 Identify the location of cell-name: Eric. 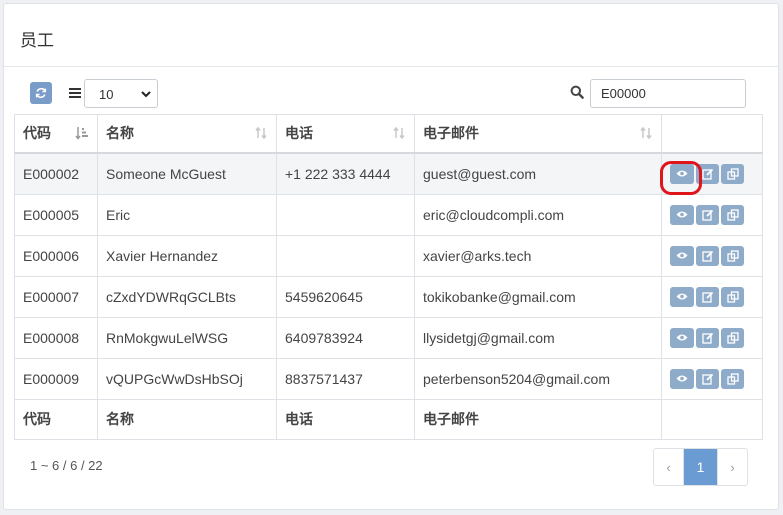
(187, 214).